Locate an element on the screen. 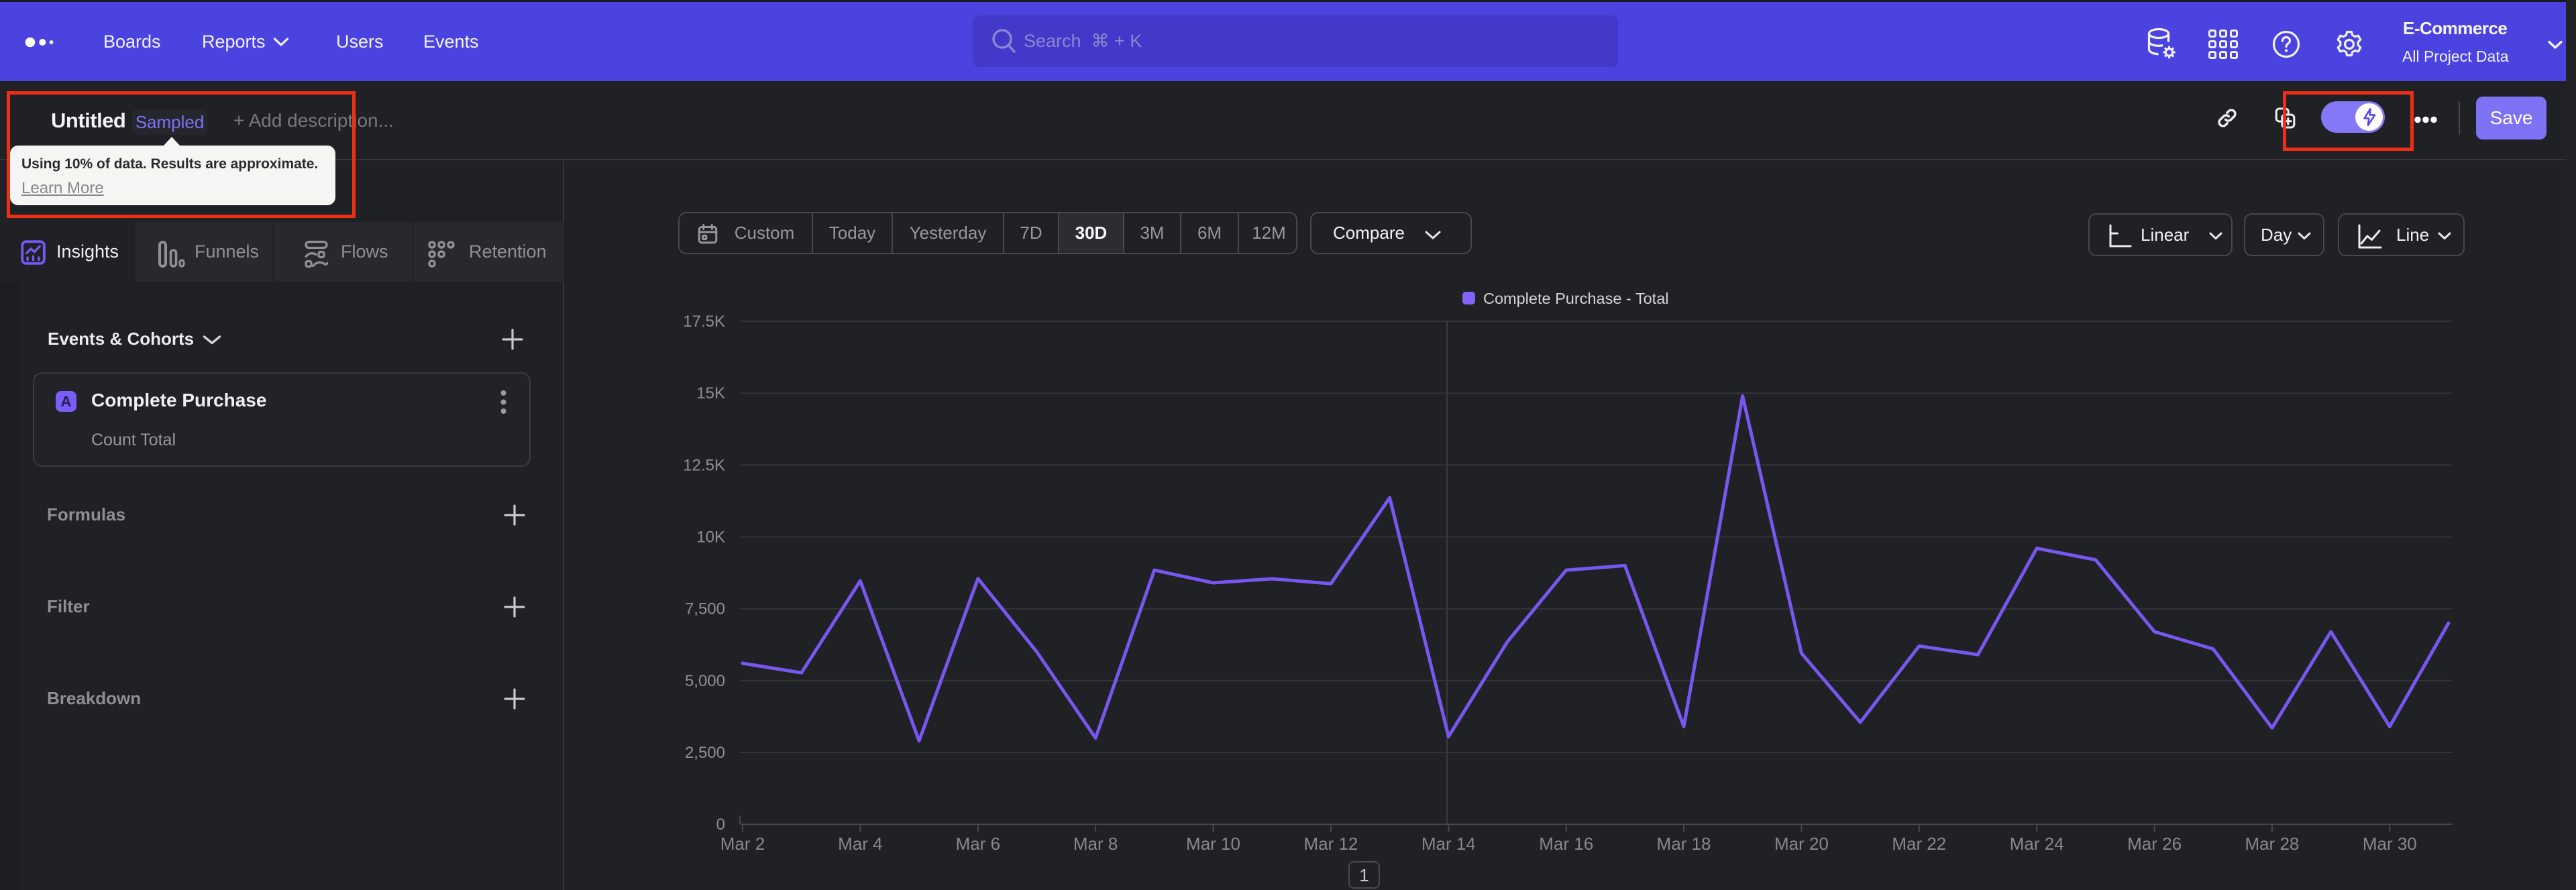 This screenshot has width=2576, height=890. svg-text: Mar 26 is located at coordinates (2154, 844).